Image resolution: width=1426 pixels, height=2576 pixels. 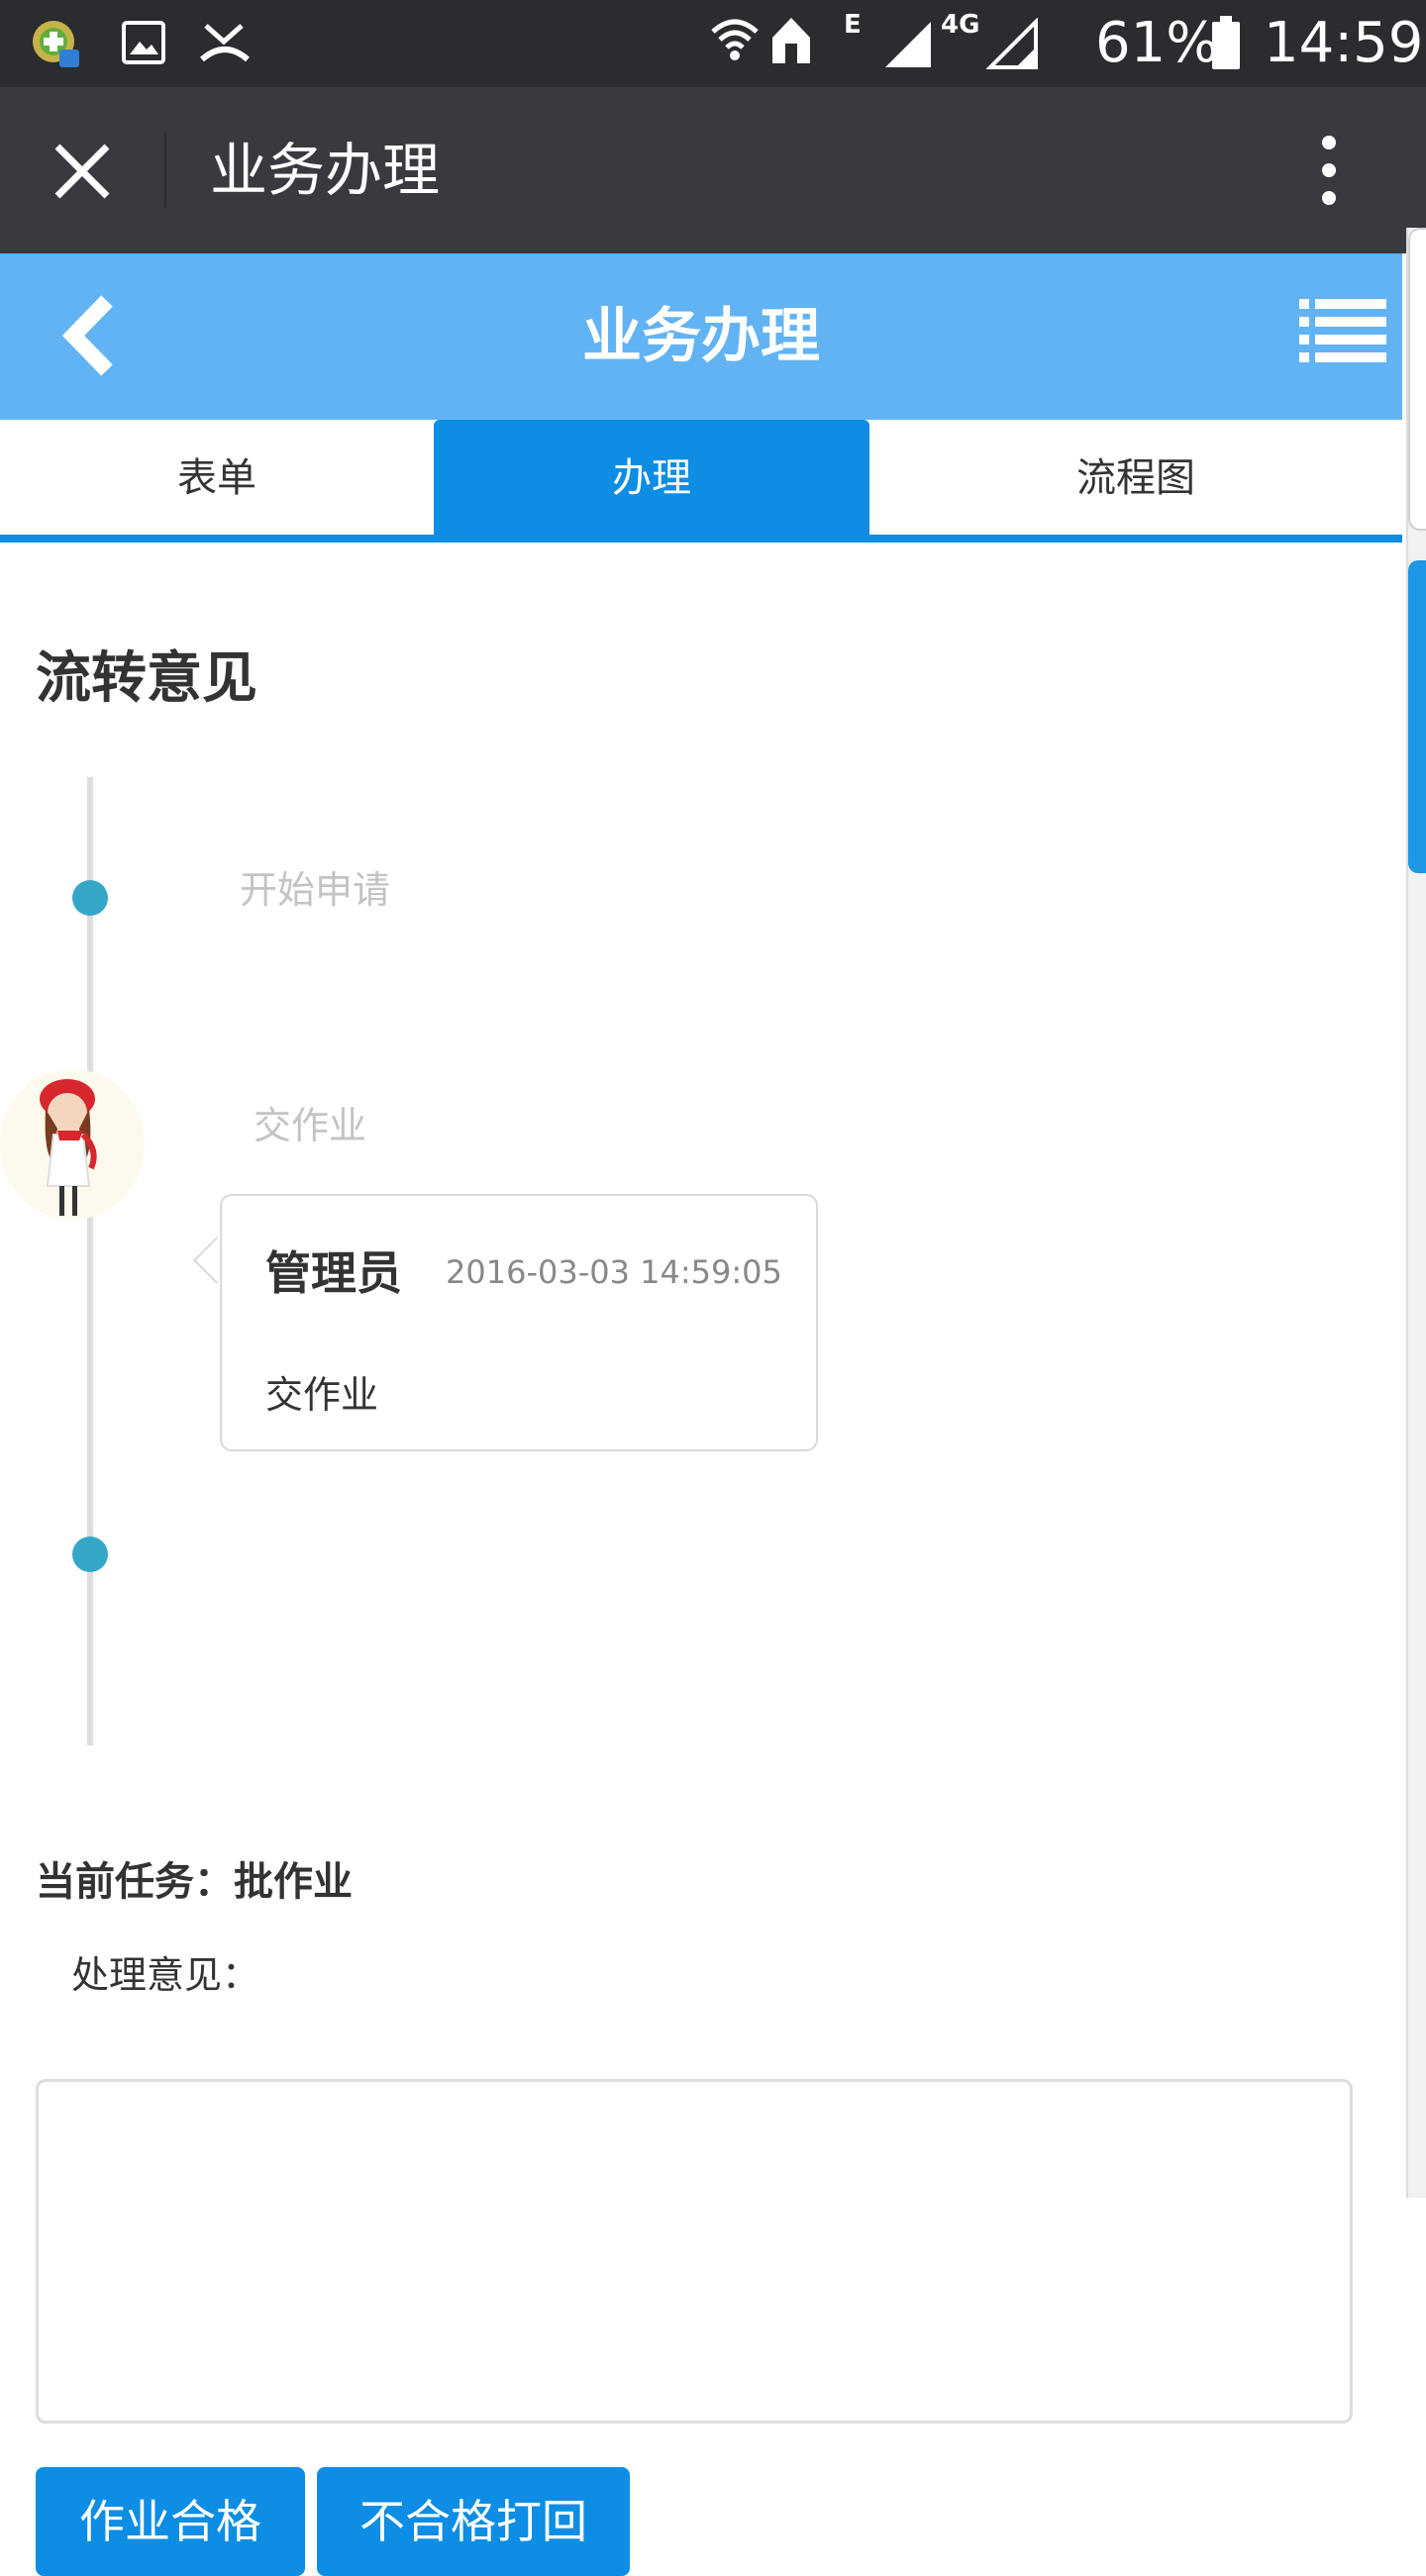 I want to click on tab-underline, so click(x=701, y=539).